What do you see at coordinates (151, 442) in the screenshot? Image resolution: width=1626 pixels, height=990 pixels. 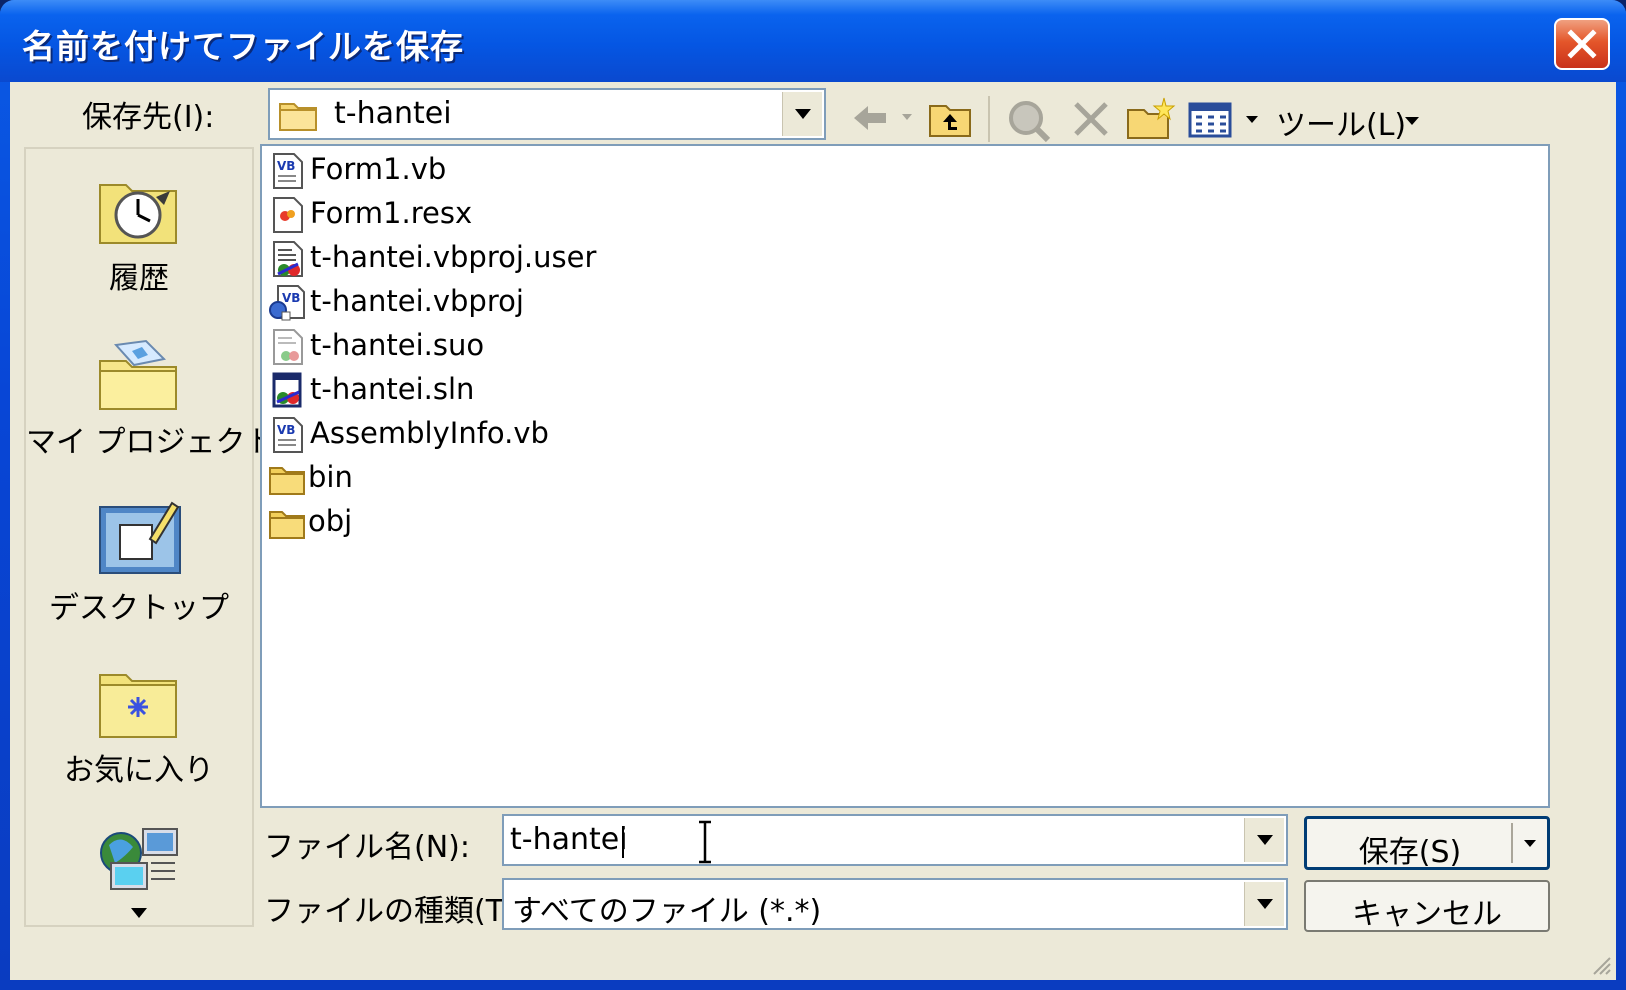 I see `place-my-projects-label: マイ プロジェクト` at bounding box center [151, 442].